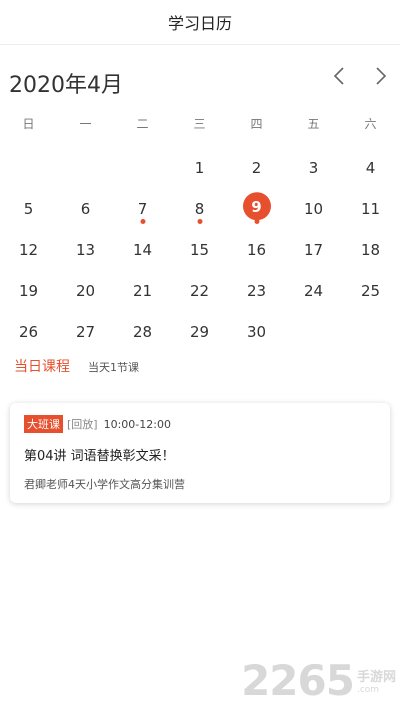 This screenshot has height=711, width=400. I want to click on course-time: 10:00-12:00, so click(137, 424).